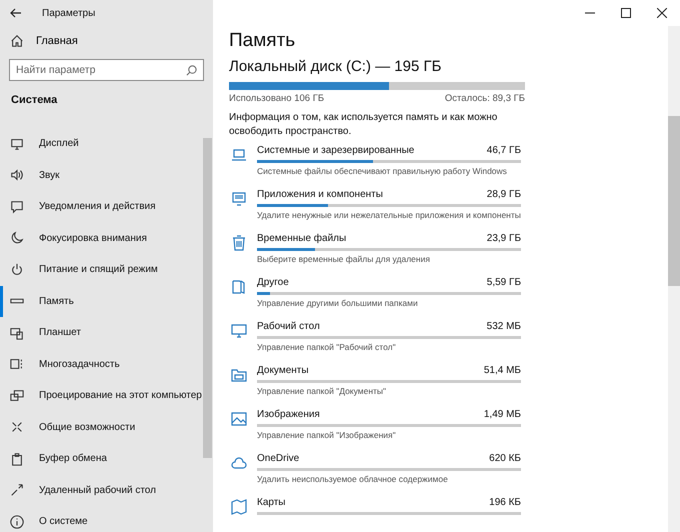 The height and width of the screenshot is (532, 680). What do you see at coordinates (17, 364) in the screenshot?
I see `multitasking-icon` at bounding box center [17, 364].